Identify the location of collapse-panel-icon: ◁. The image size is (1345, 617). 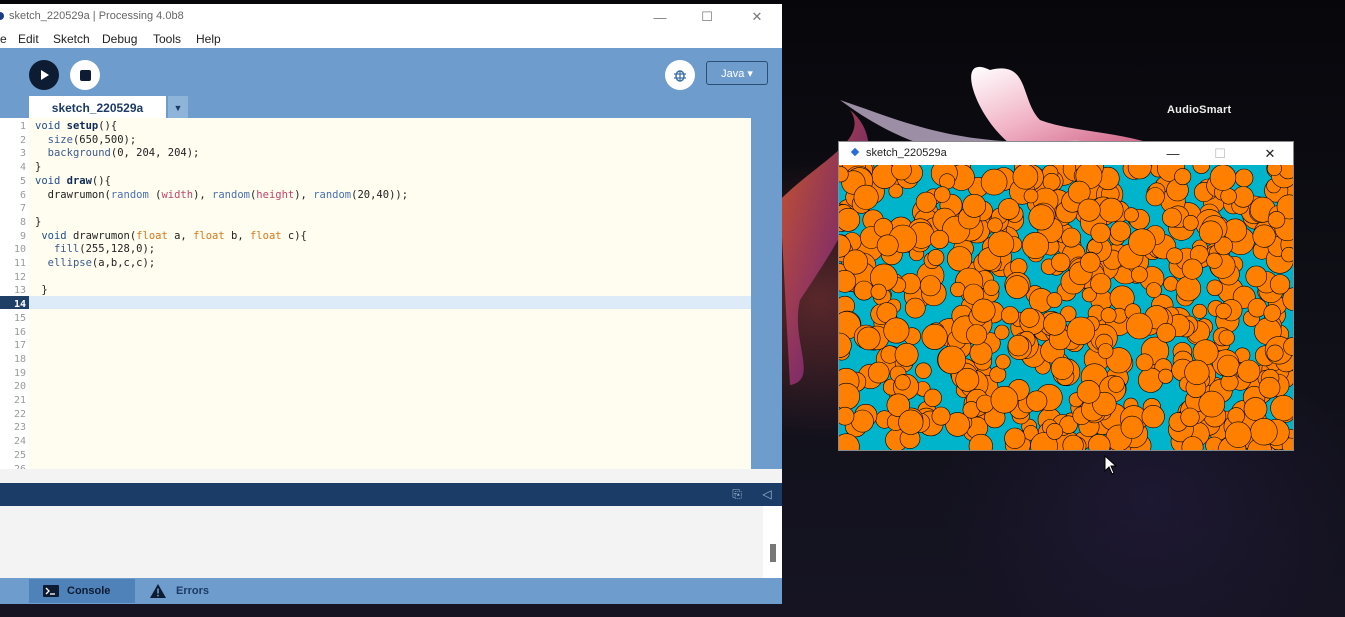
(767, 494).